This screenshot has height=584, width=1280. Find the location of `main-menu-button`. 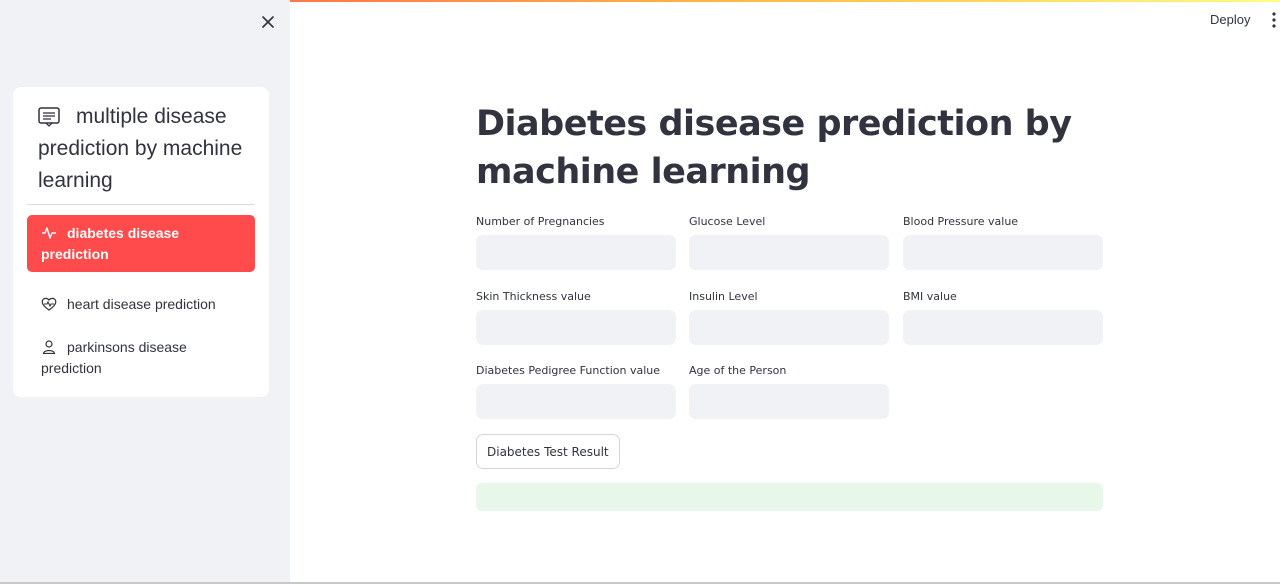

main-menu-button is located at coordinates (1272, 20).